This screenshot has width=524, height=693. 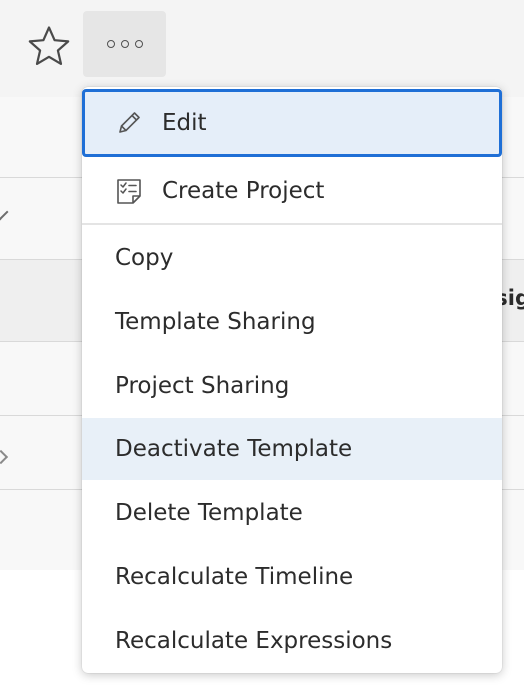 I want to click on menu-item-copy: Copy, so click(x=292, y=258).